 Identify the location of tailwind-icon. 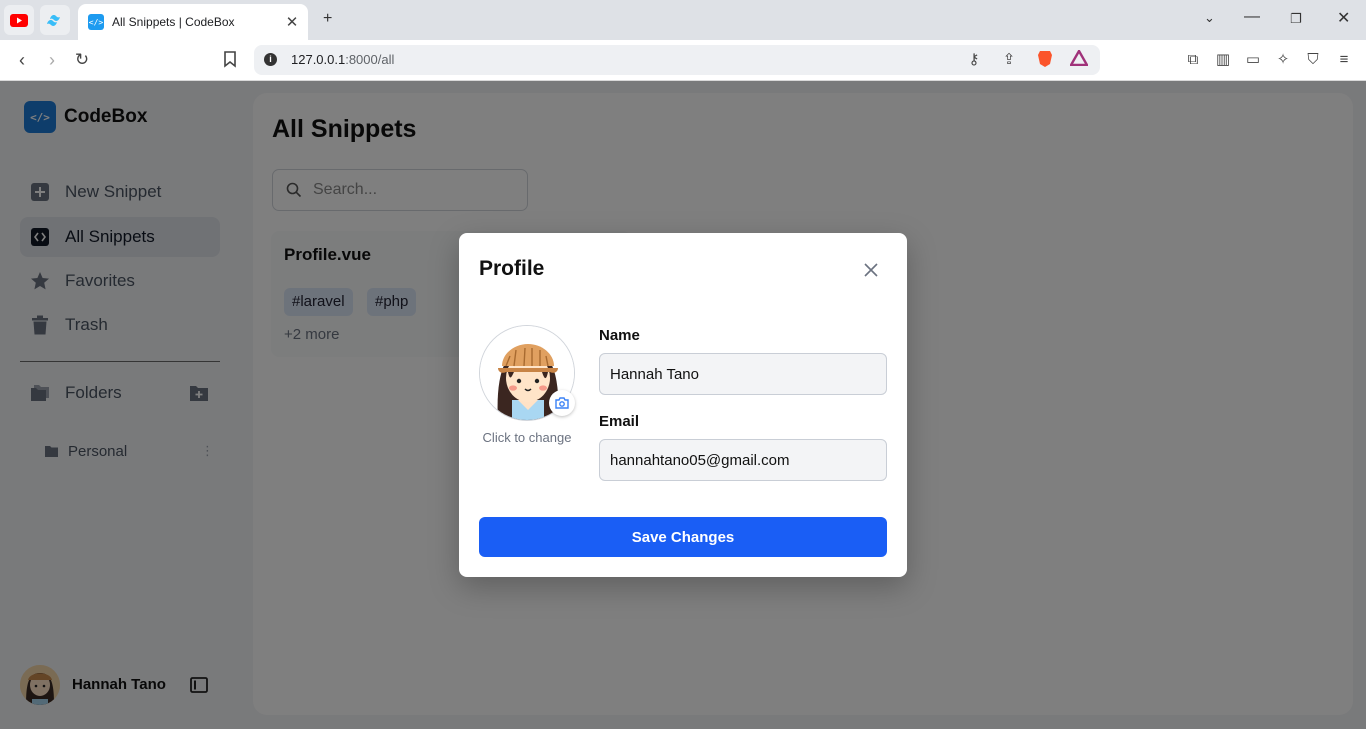
(53, 20).